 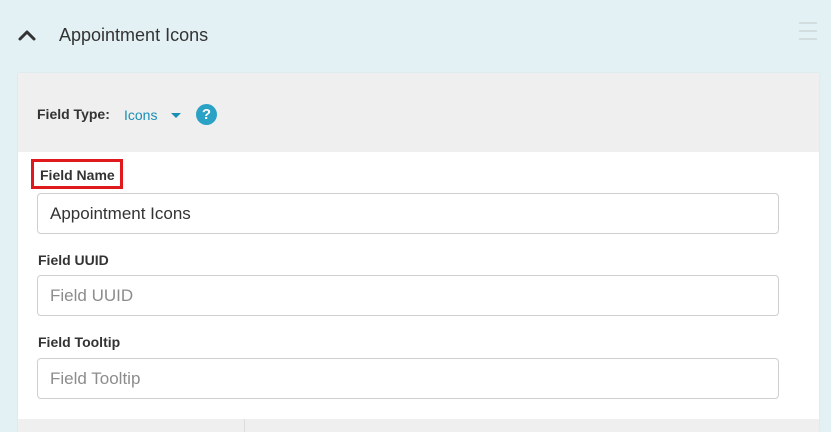 I want to click on field-type-dropdown: Icons, so click(x=153, y=115).